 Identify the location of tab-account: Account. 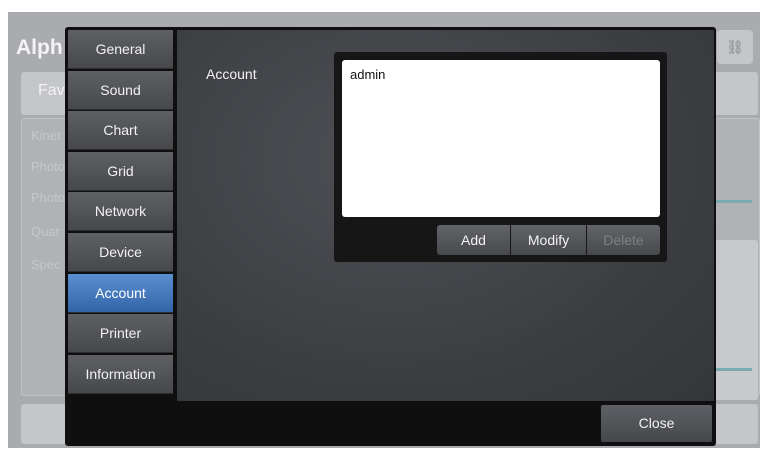
(120, 293).